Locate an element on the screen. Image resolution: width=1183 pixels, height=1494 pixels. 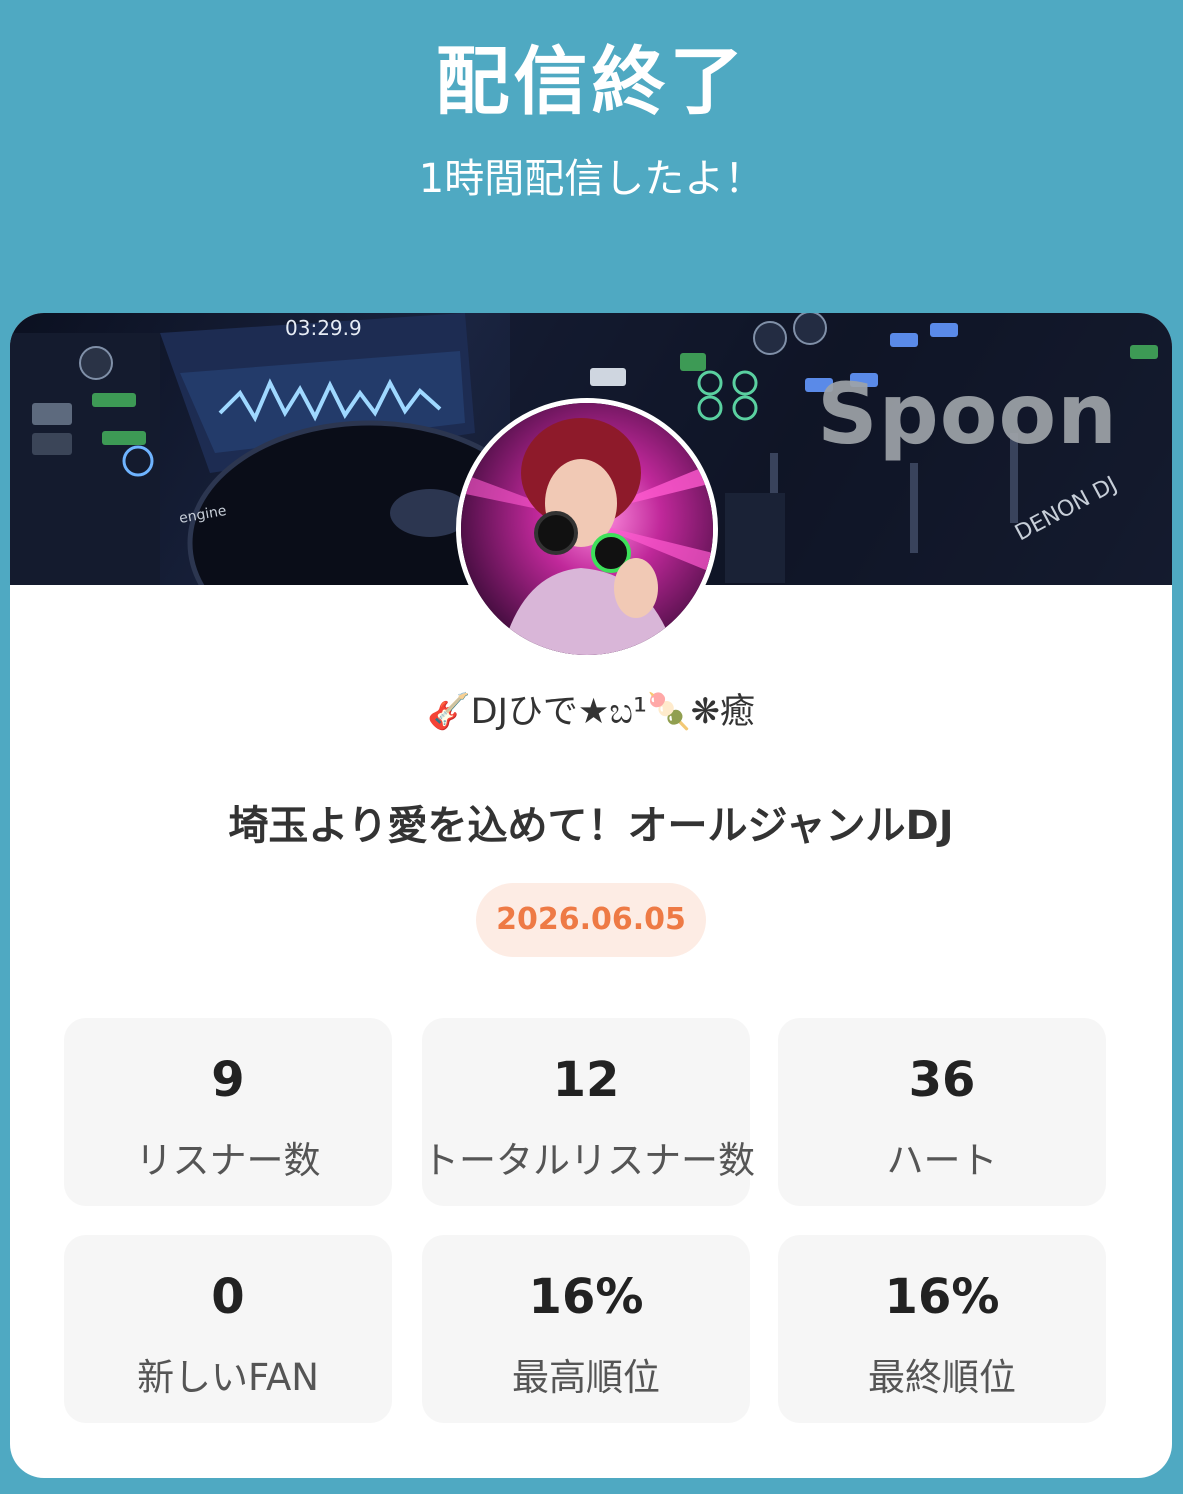
date-badge: 2026.06.05 is located at coordinates (591, 920).